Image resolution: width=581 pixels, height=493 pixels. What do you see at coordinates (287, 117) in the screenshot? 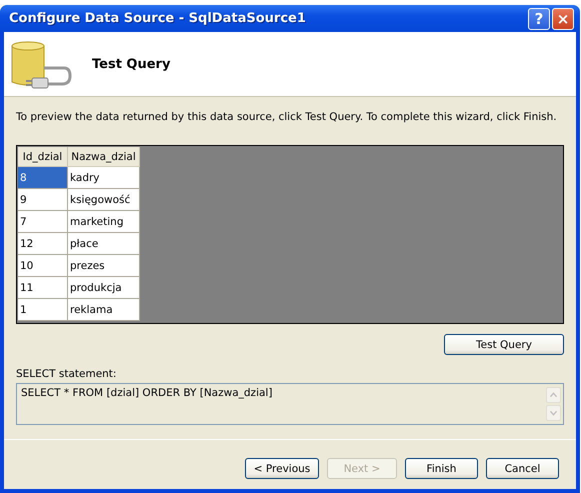
I see `instructions-text: To preview the data returned by this data source, click Test Query. To complete this wizard, click Finish.` at bounding box center [287, 117].